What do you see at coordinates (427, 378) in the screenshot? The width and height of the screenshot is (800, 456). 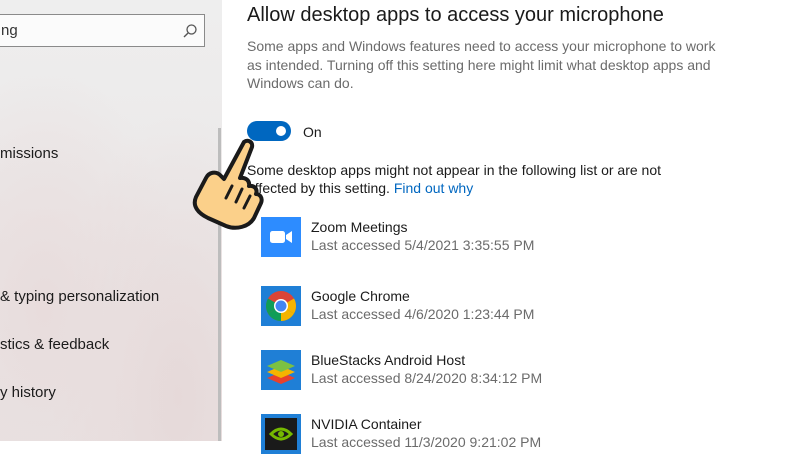 I see `app-last-accessed: Last accessed 8/24/2020 8:34:12 PM` at bounding box center [427, 378].